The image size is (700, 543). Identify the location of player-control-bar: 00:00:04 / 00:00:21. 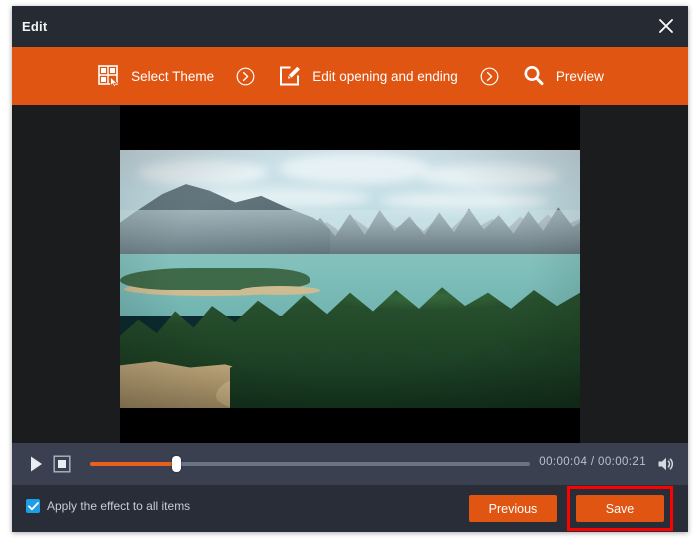
(350, 464).